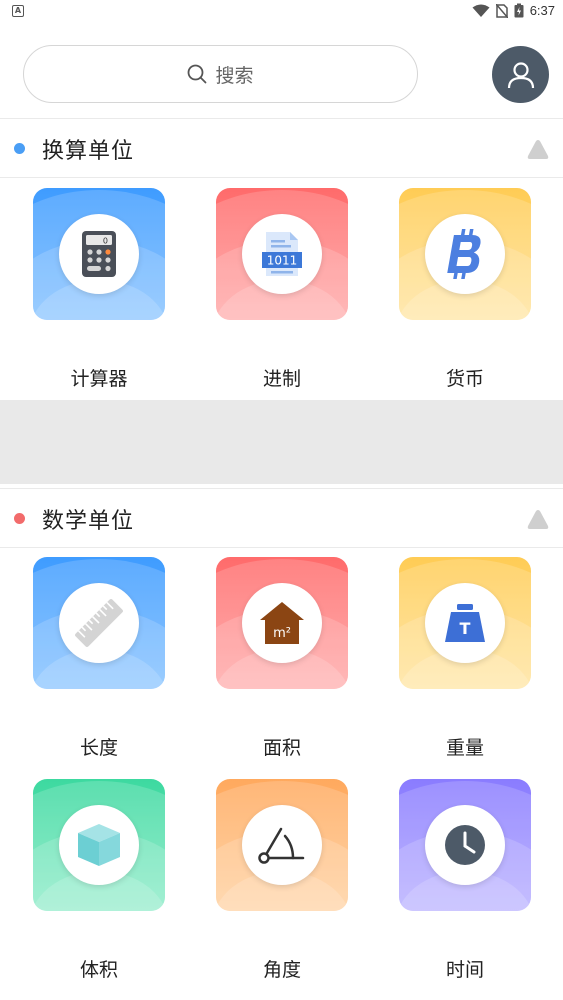  I want to click on binary-file-icon: 1011, so click(282, 254).